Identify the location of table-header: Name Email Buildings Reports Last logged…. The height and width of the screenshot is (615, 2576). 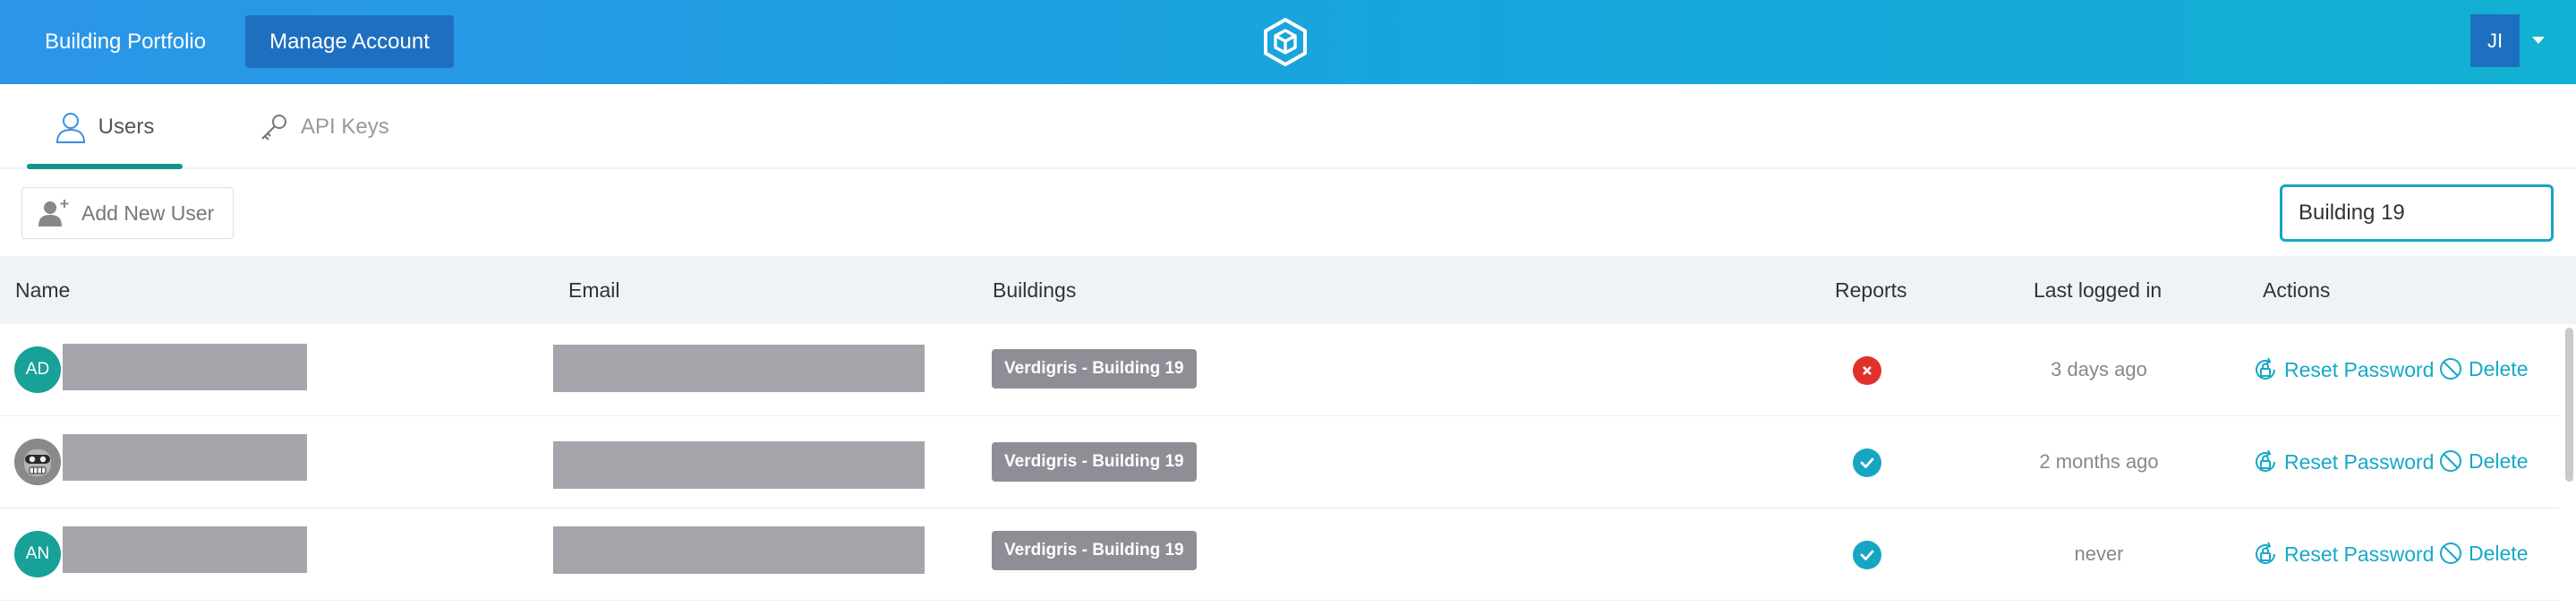
(1288, 290).